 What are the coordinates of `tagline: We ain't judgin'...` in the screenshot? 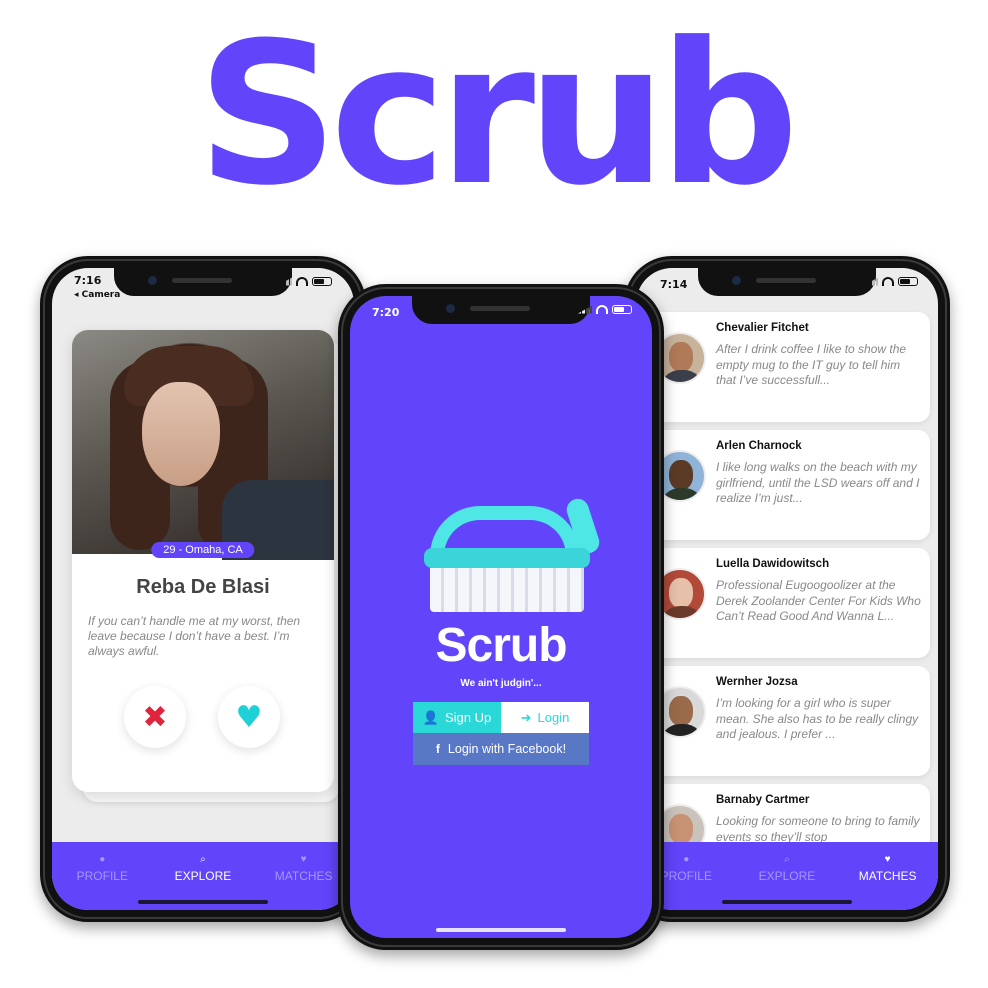 It's located at (501, 683).